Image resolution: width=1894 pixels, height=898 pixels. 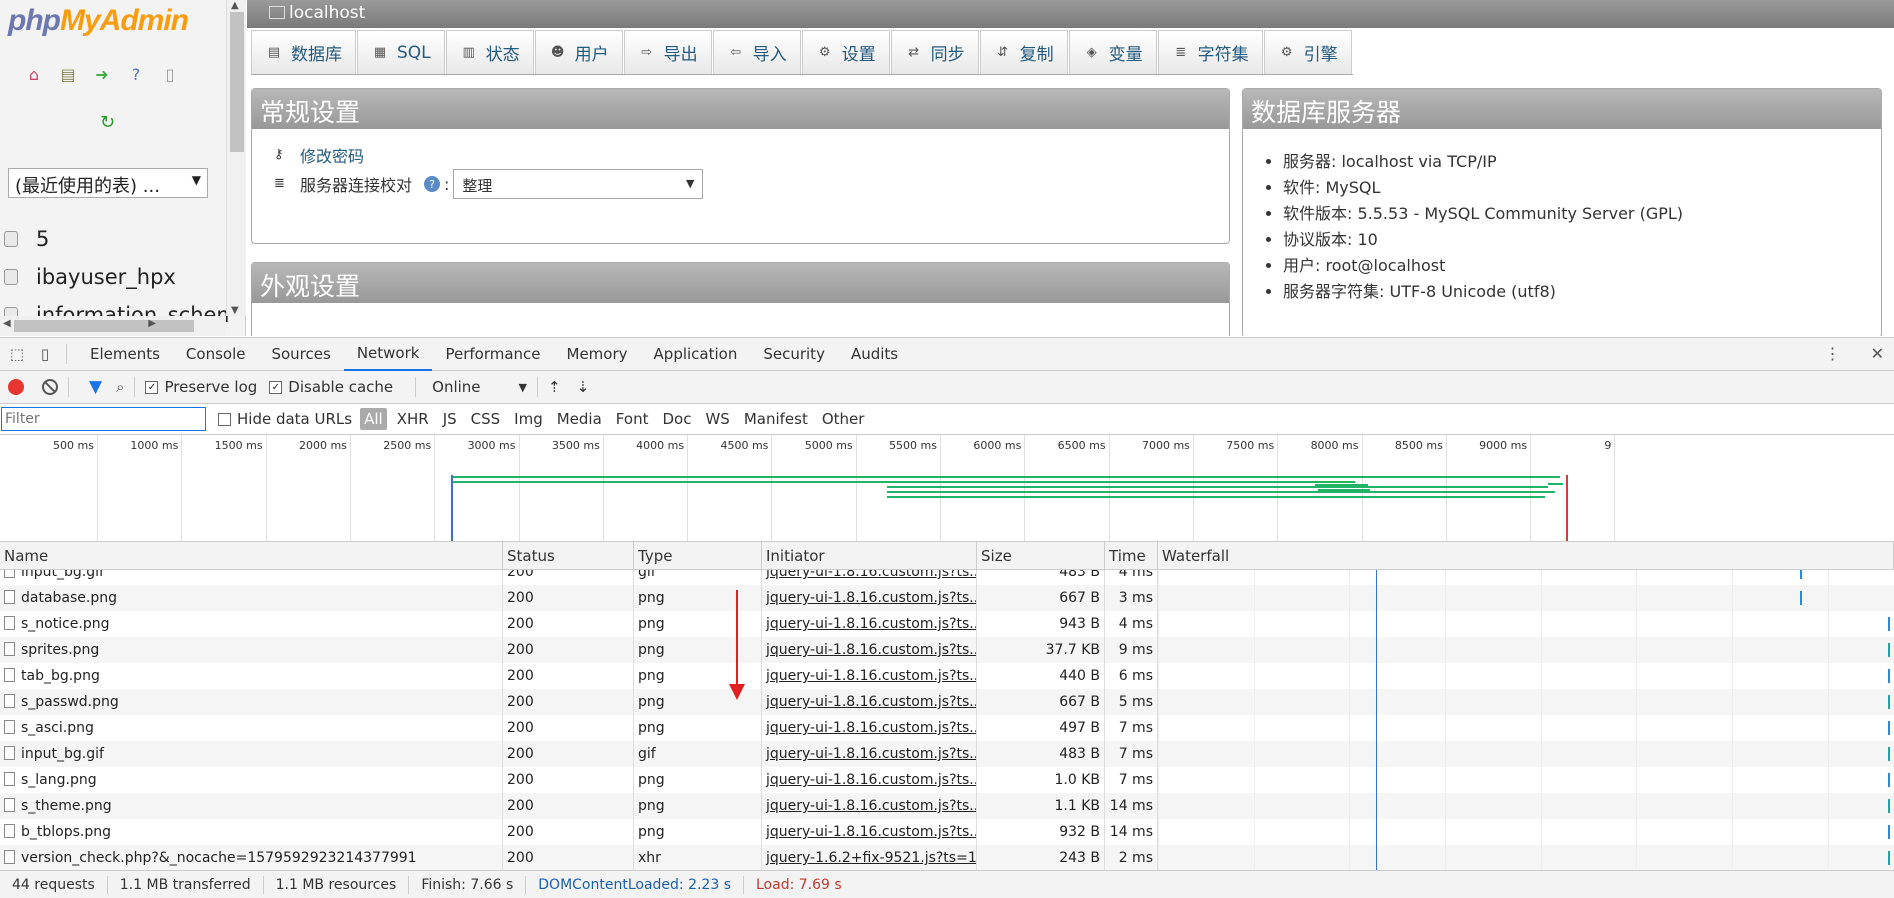 I want to click on nav-horizontal-scrollbar: ◀ ▶, so click(x=113, y=326).